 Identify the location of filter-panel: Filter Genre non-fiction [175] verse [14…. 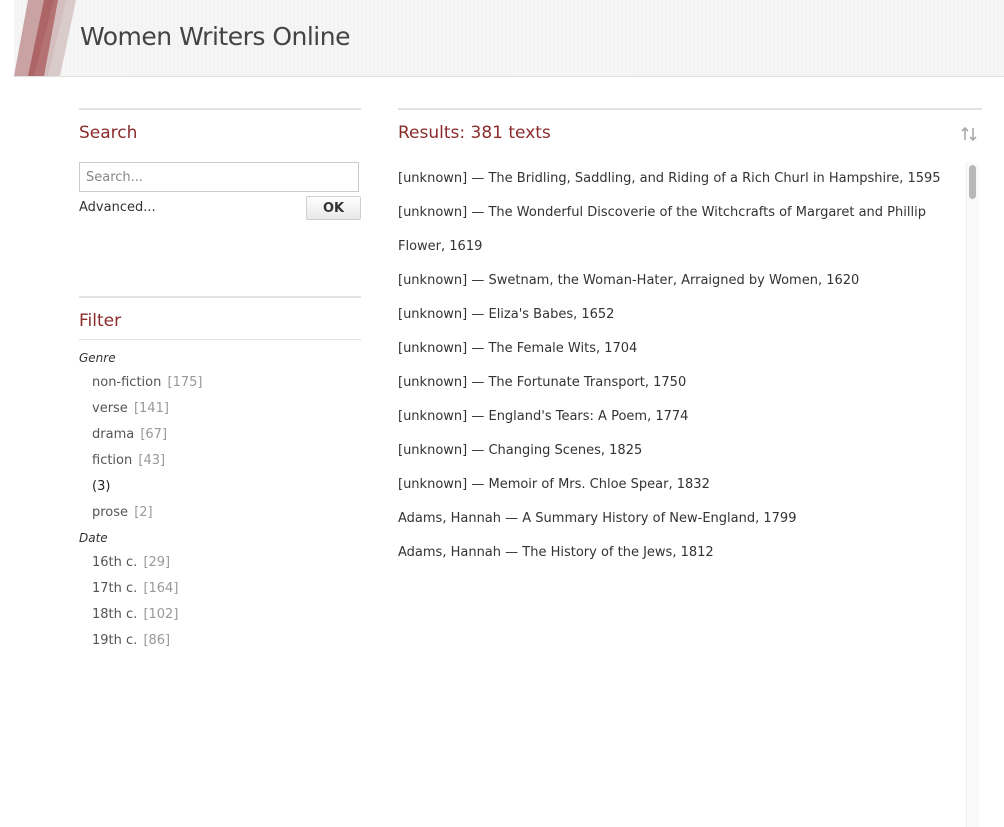
(220, 475).